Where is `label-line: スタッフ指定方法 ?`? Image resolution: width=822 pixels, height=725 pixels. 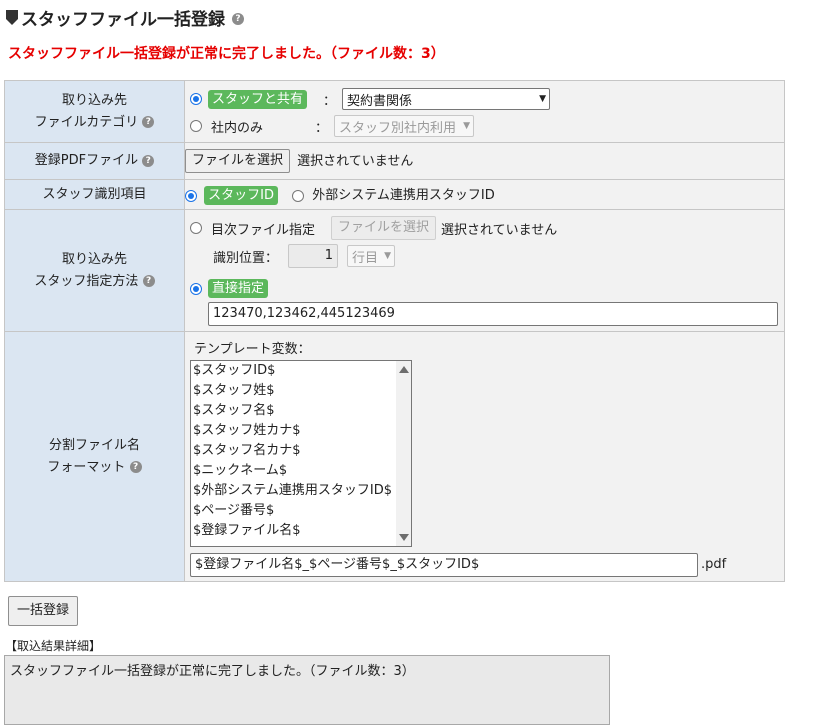 label-line: スタッフ指定方法 ? is located at coordinates (94, 282).